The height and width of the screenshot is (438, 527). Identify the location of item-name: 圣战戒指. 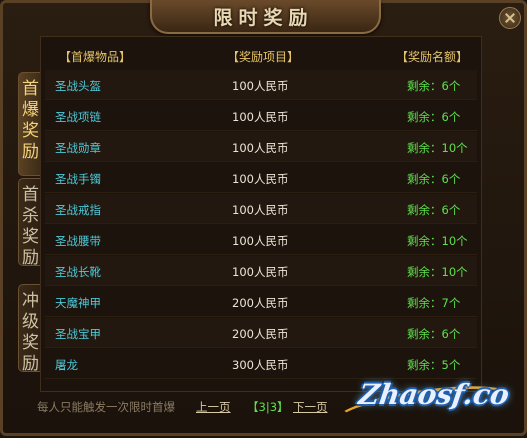
(78, 210).